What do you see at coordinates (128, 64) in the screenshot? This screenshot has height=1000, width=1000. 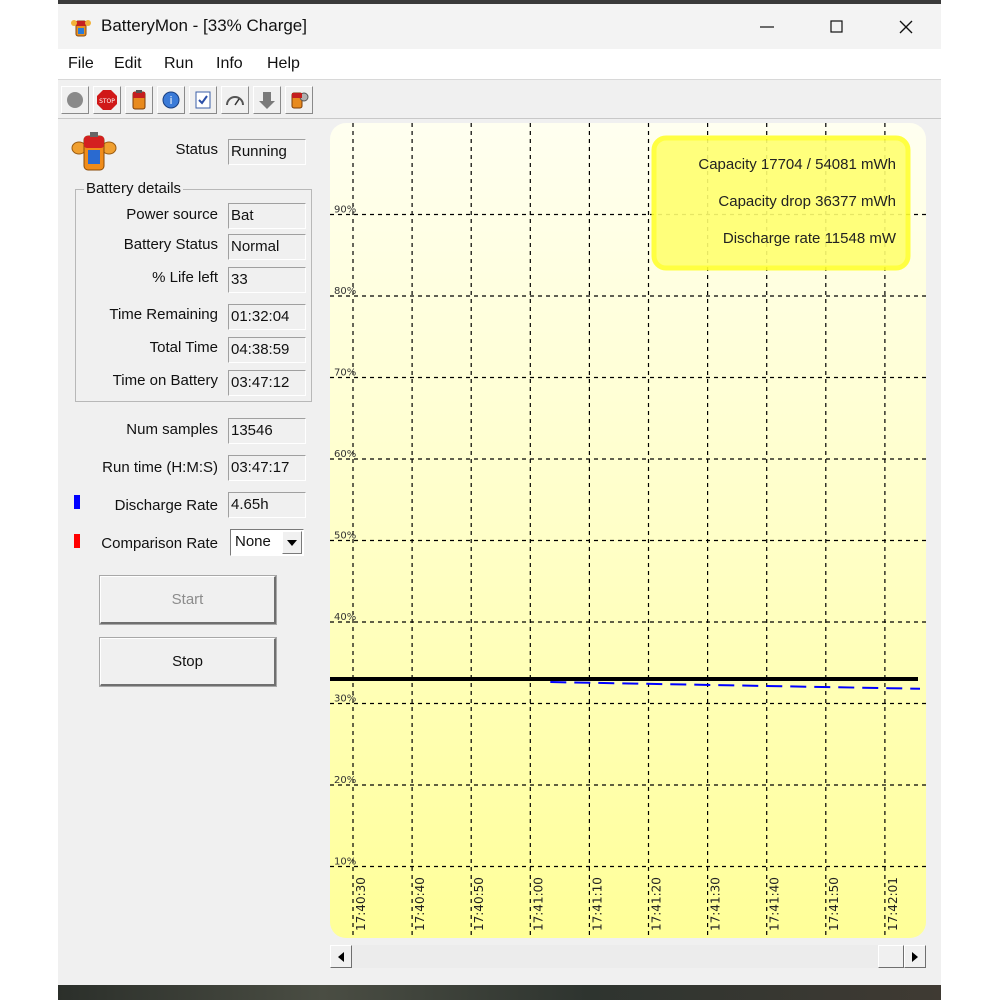 I see `menu-edit: Edit` at bounding box center [128, 64].